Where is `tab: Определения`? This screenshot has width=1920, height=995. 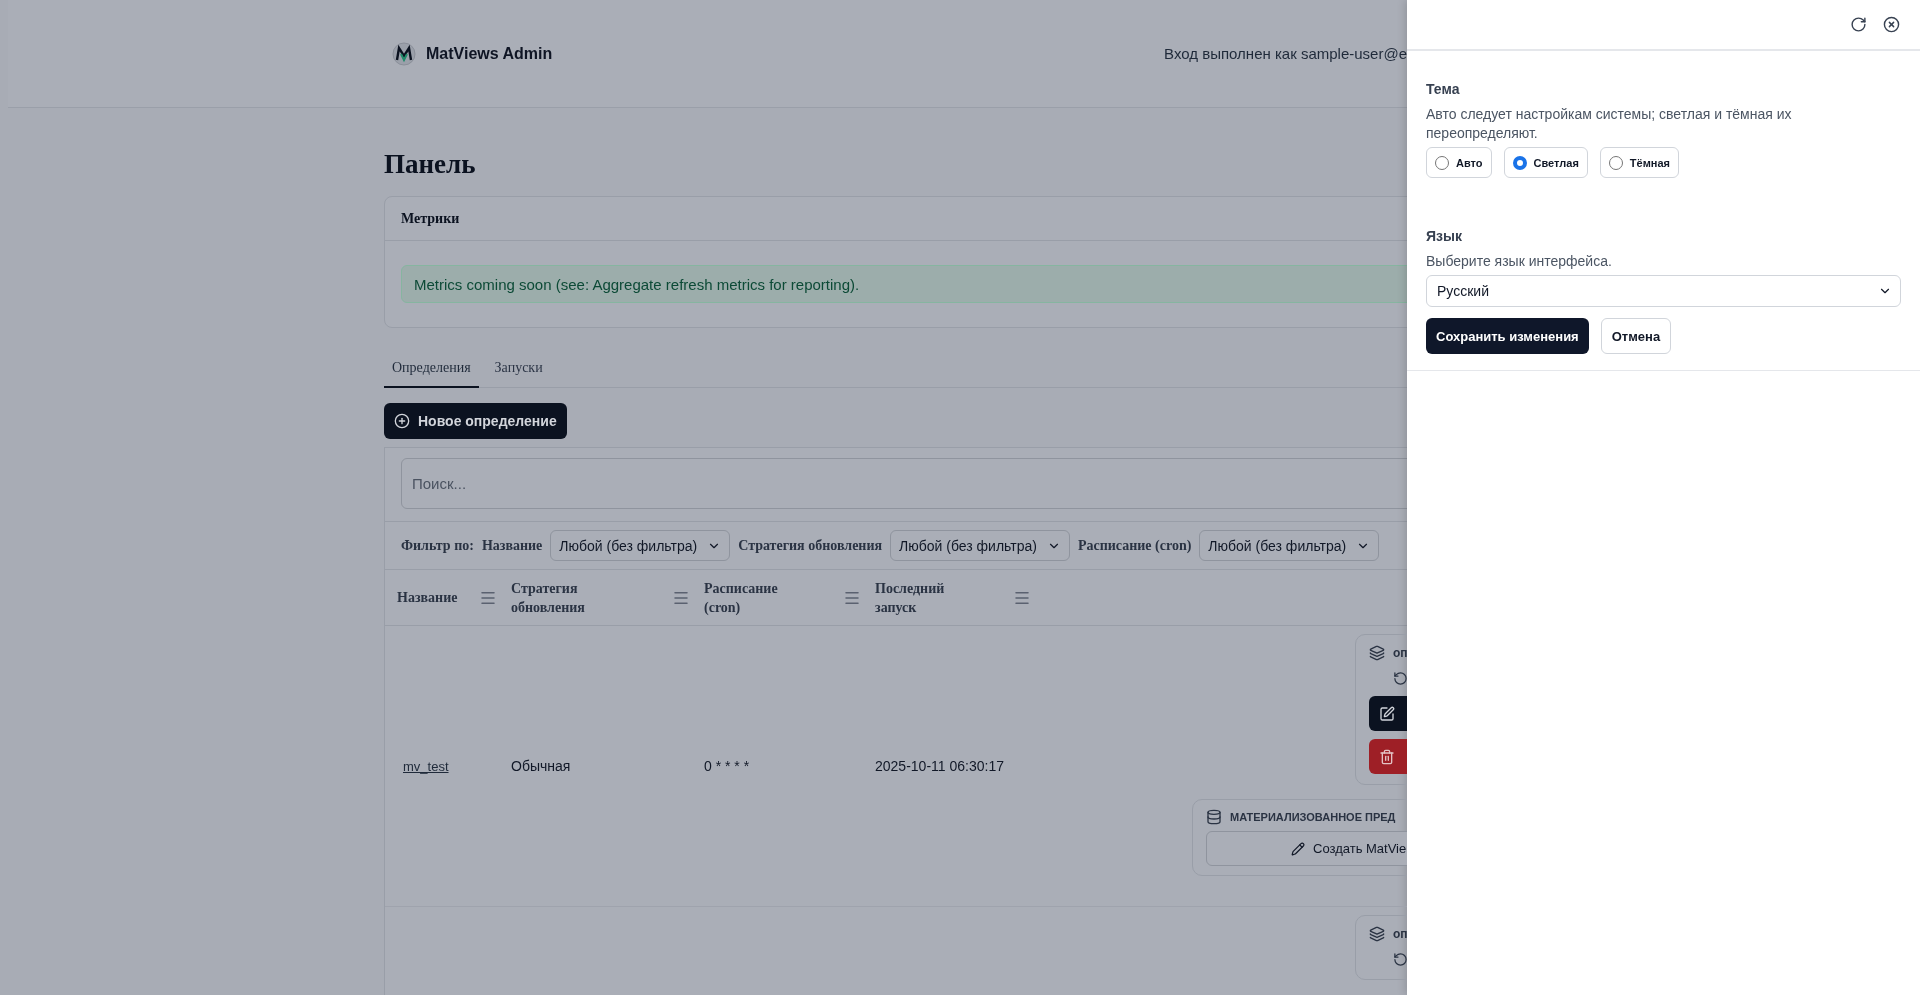 tab: Определения is located at coordinates (431, 370).